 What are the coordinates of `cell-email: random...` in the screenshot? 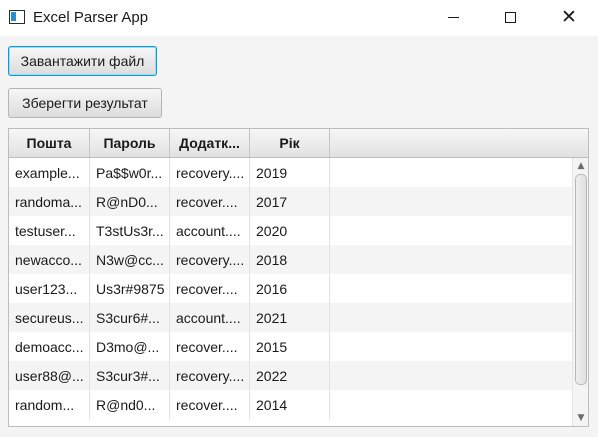 It's located at (49, 404).